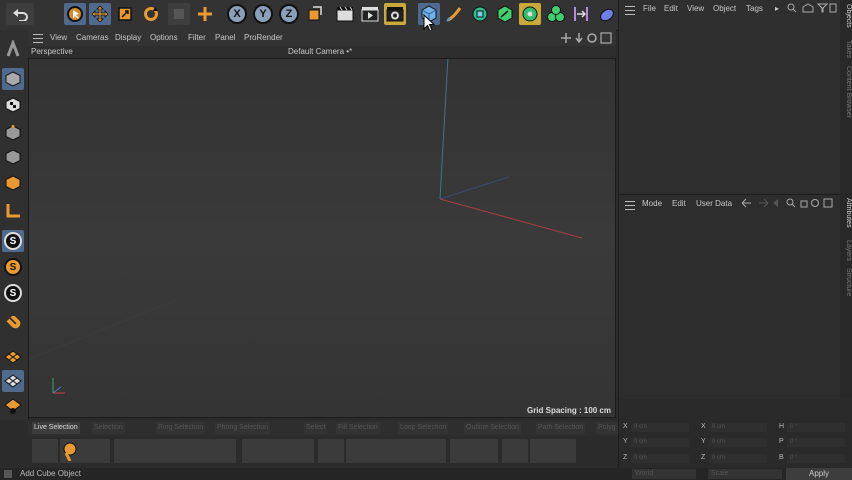 This screenshot has height=480, width=852. I want to click on attributes-nav-icons, so click(789, 203).